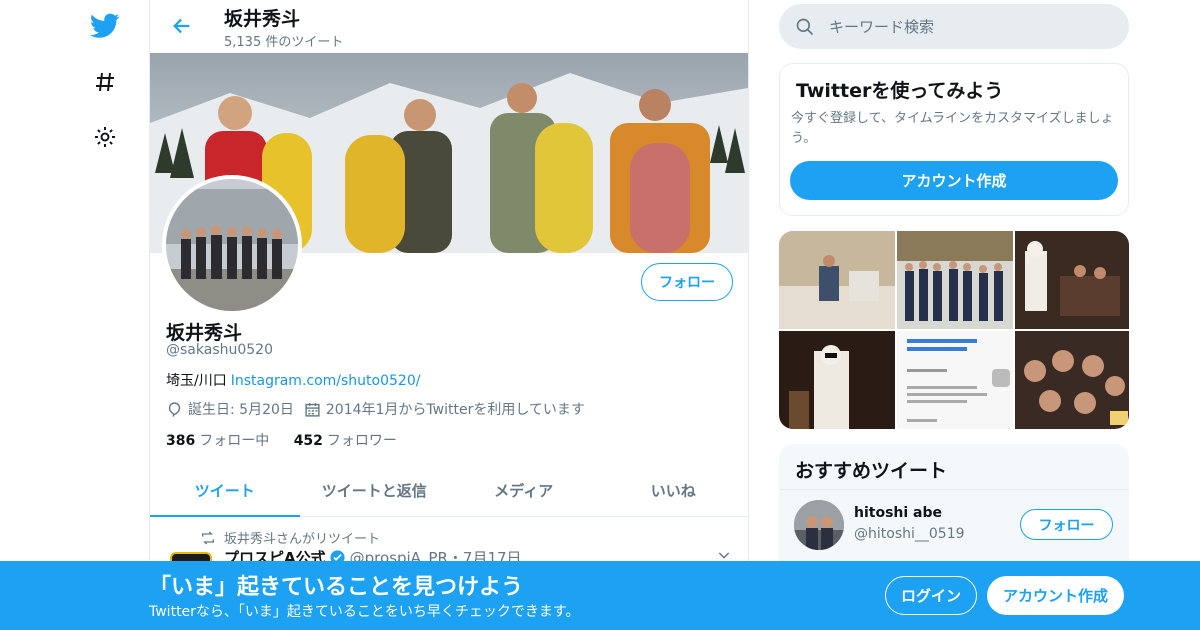 The height and width of the screenshot is (630, 1200). Describe the element at coordinates (105, 137) in the screenshot. I see `gear-icon` at that location.